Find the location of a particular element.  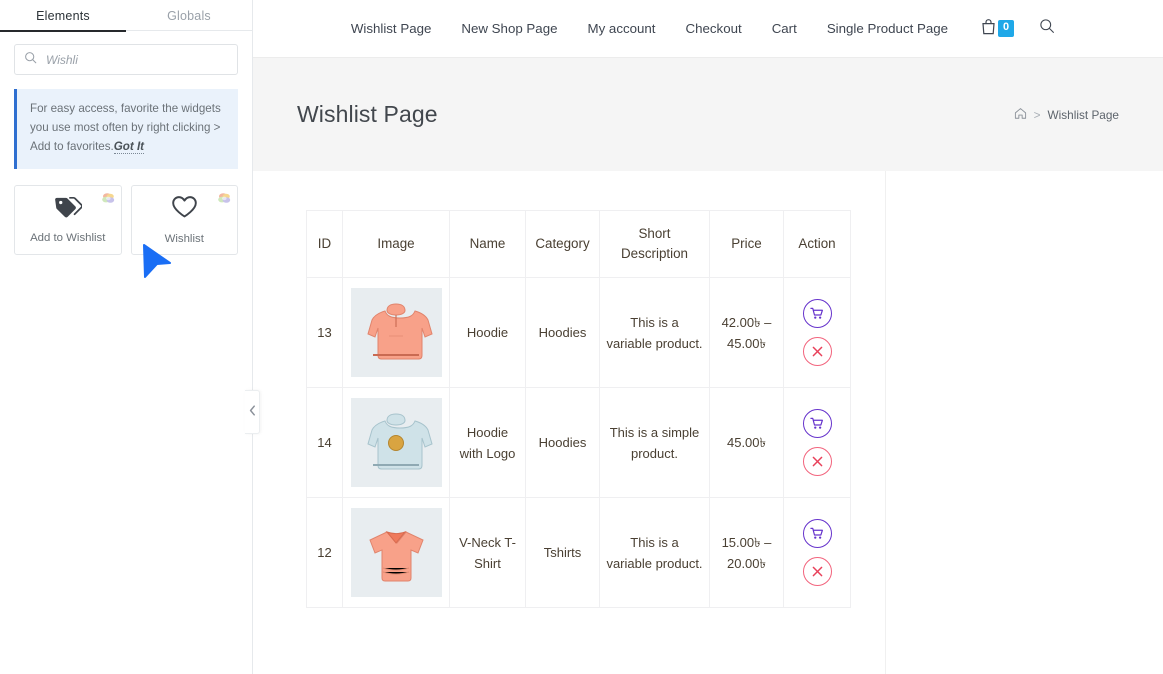

widget-search-box is located at coordinates (126, 59).